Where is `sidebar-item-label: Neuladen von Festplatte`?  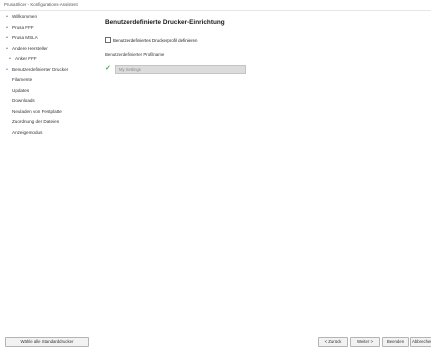
sidebar-item-label: Neuladen von Festplatte is located at coordinates (37, 111).